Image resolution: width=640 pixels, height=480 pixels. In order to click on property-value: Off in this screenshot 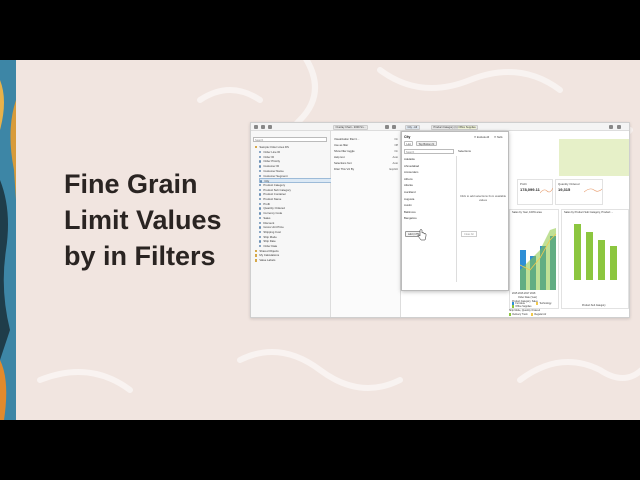, I will do `click(396, 145)`.